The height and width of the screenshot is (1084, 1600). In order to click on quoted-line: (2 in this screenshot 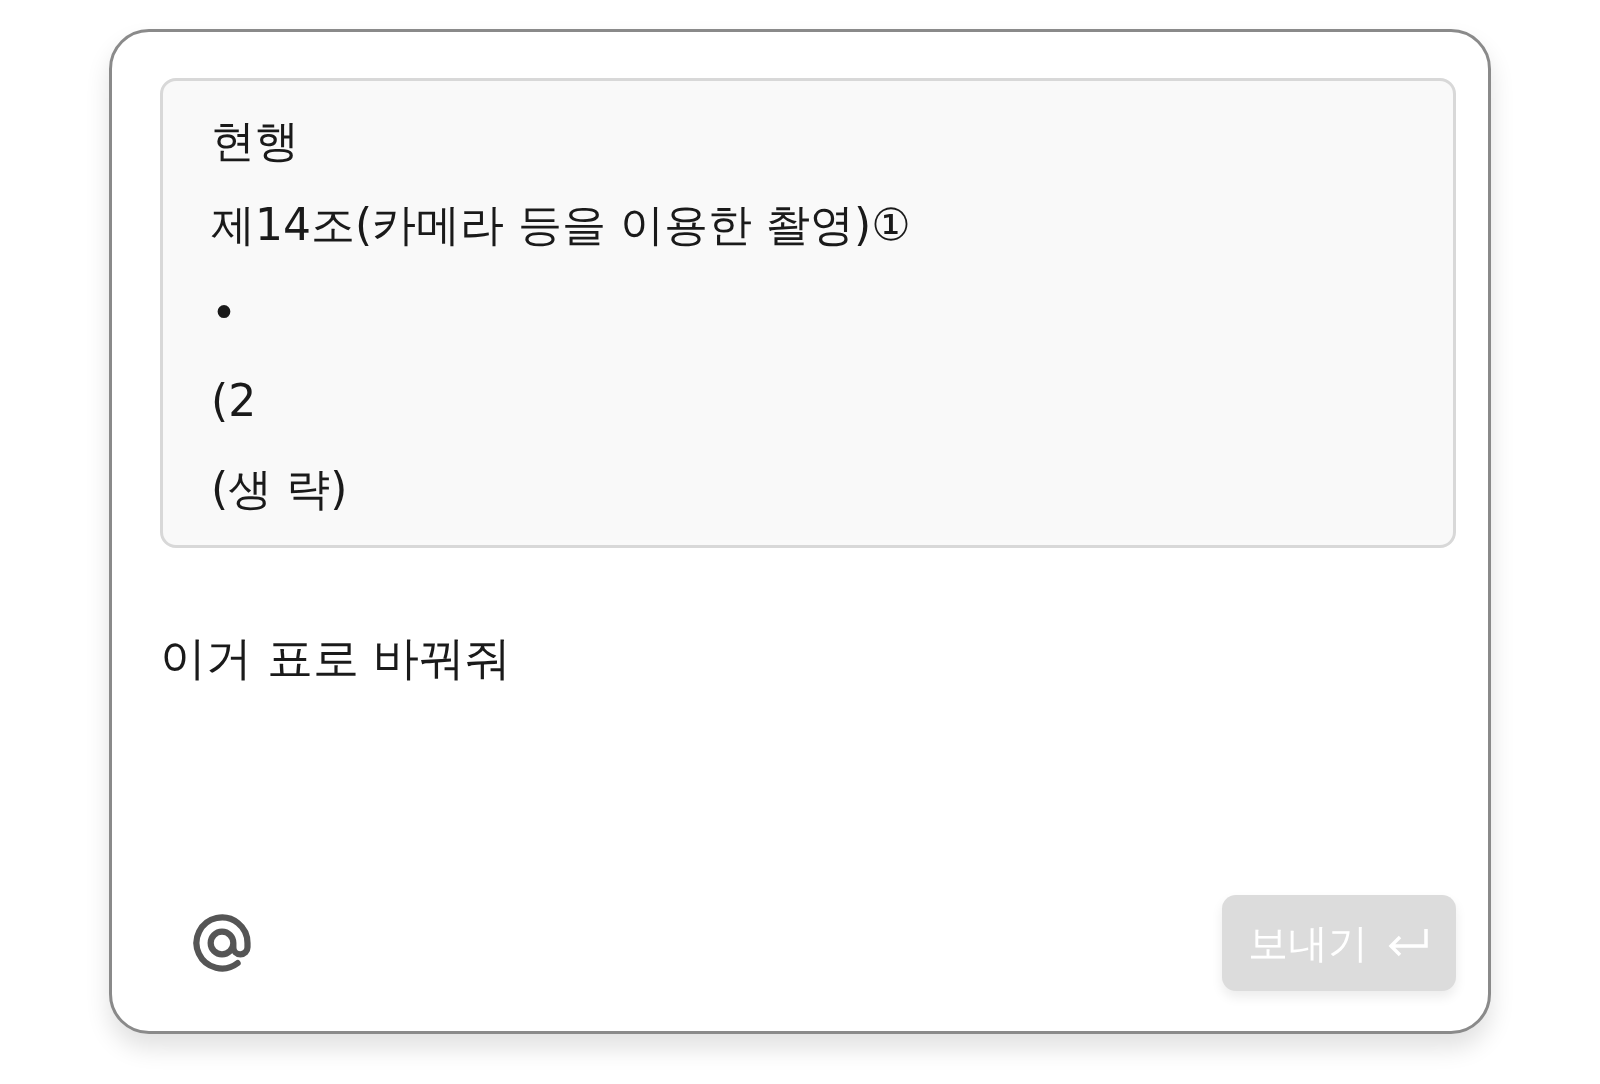, I will do `click(234, 401)`.